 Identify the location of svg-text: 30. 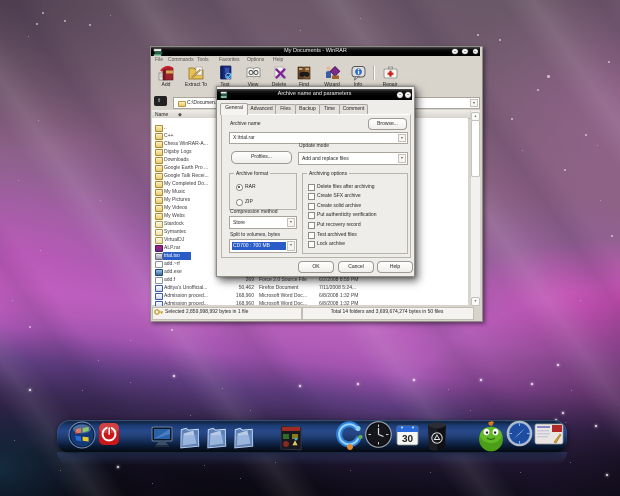
(408, 439).